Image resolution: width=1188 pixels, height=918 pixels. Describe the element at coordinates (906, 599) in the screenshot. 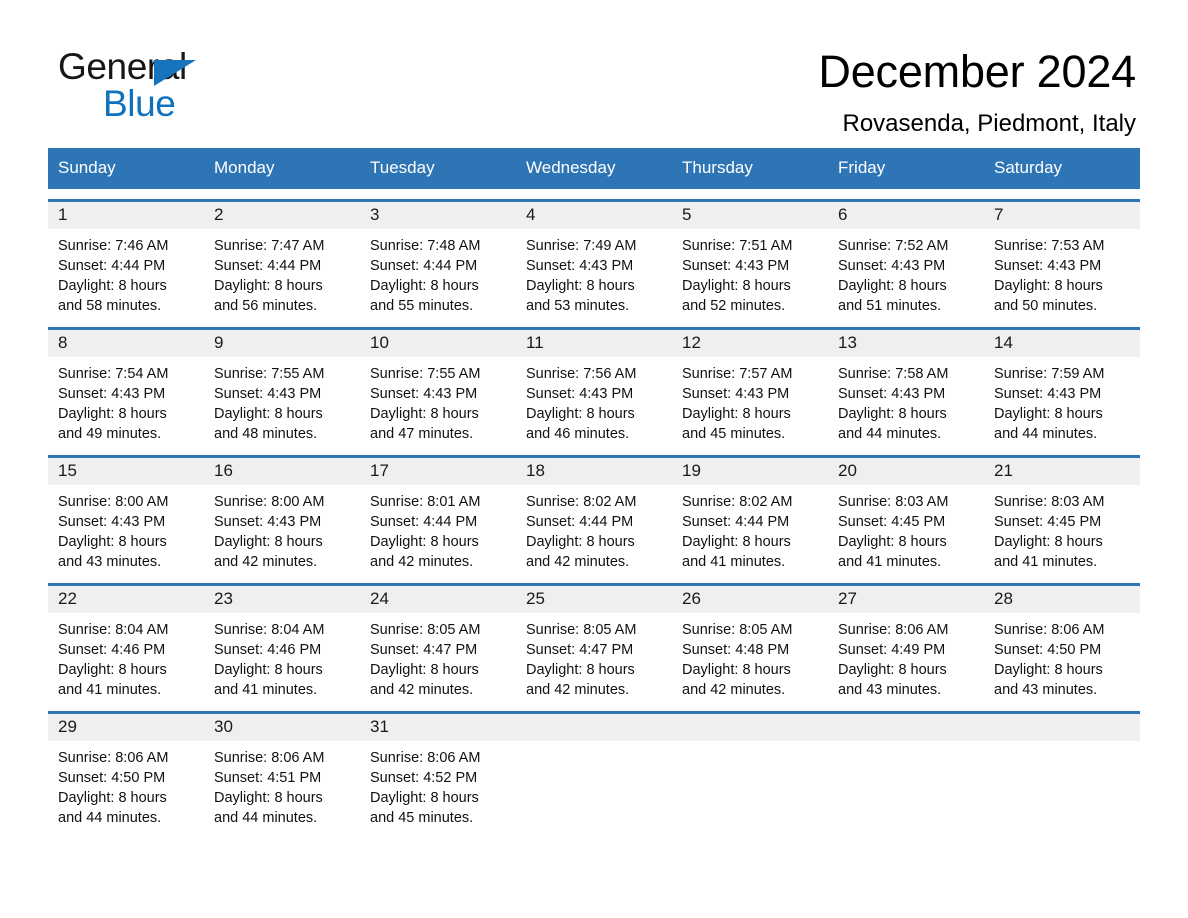

I see `day-number-band: 27` at that location.